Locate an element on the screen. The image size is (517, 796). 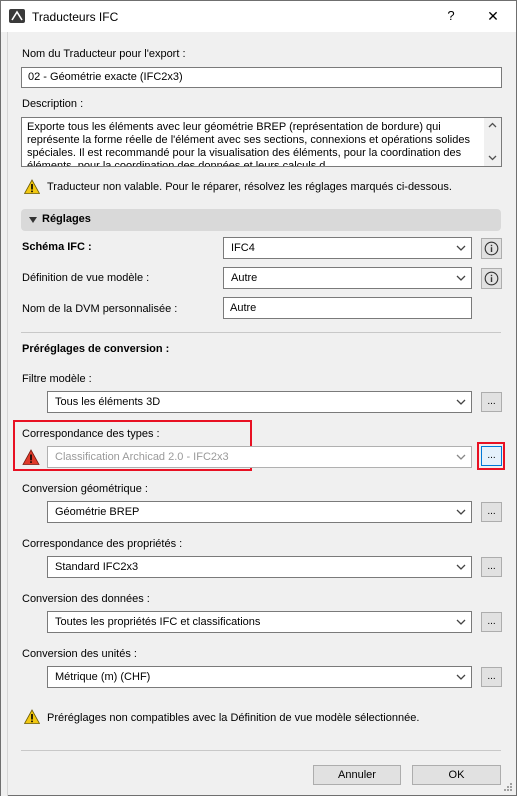
type-mapping-select: Classification Archicad 2.0 - IFC2x3 is located at coordinates (259, 457).